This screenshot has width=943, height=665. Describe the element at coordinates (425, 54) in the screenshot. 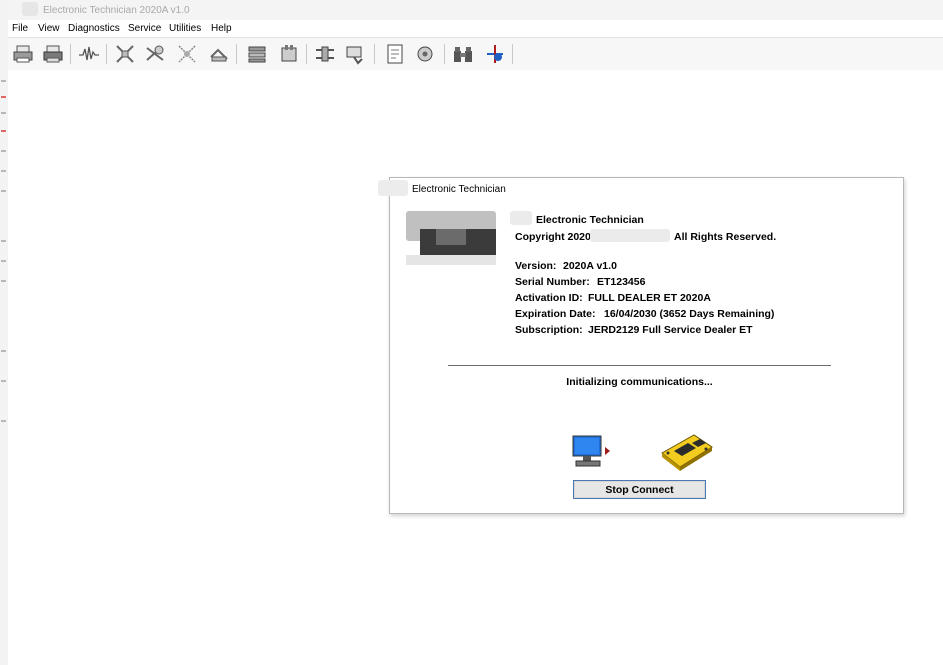

I see `settings-icon` at that location.